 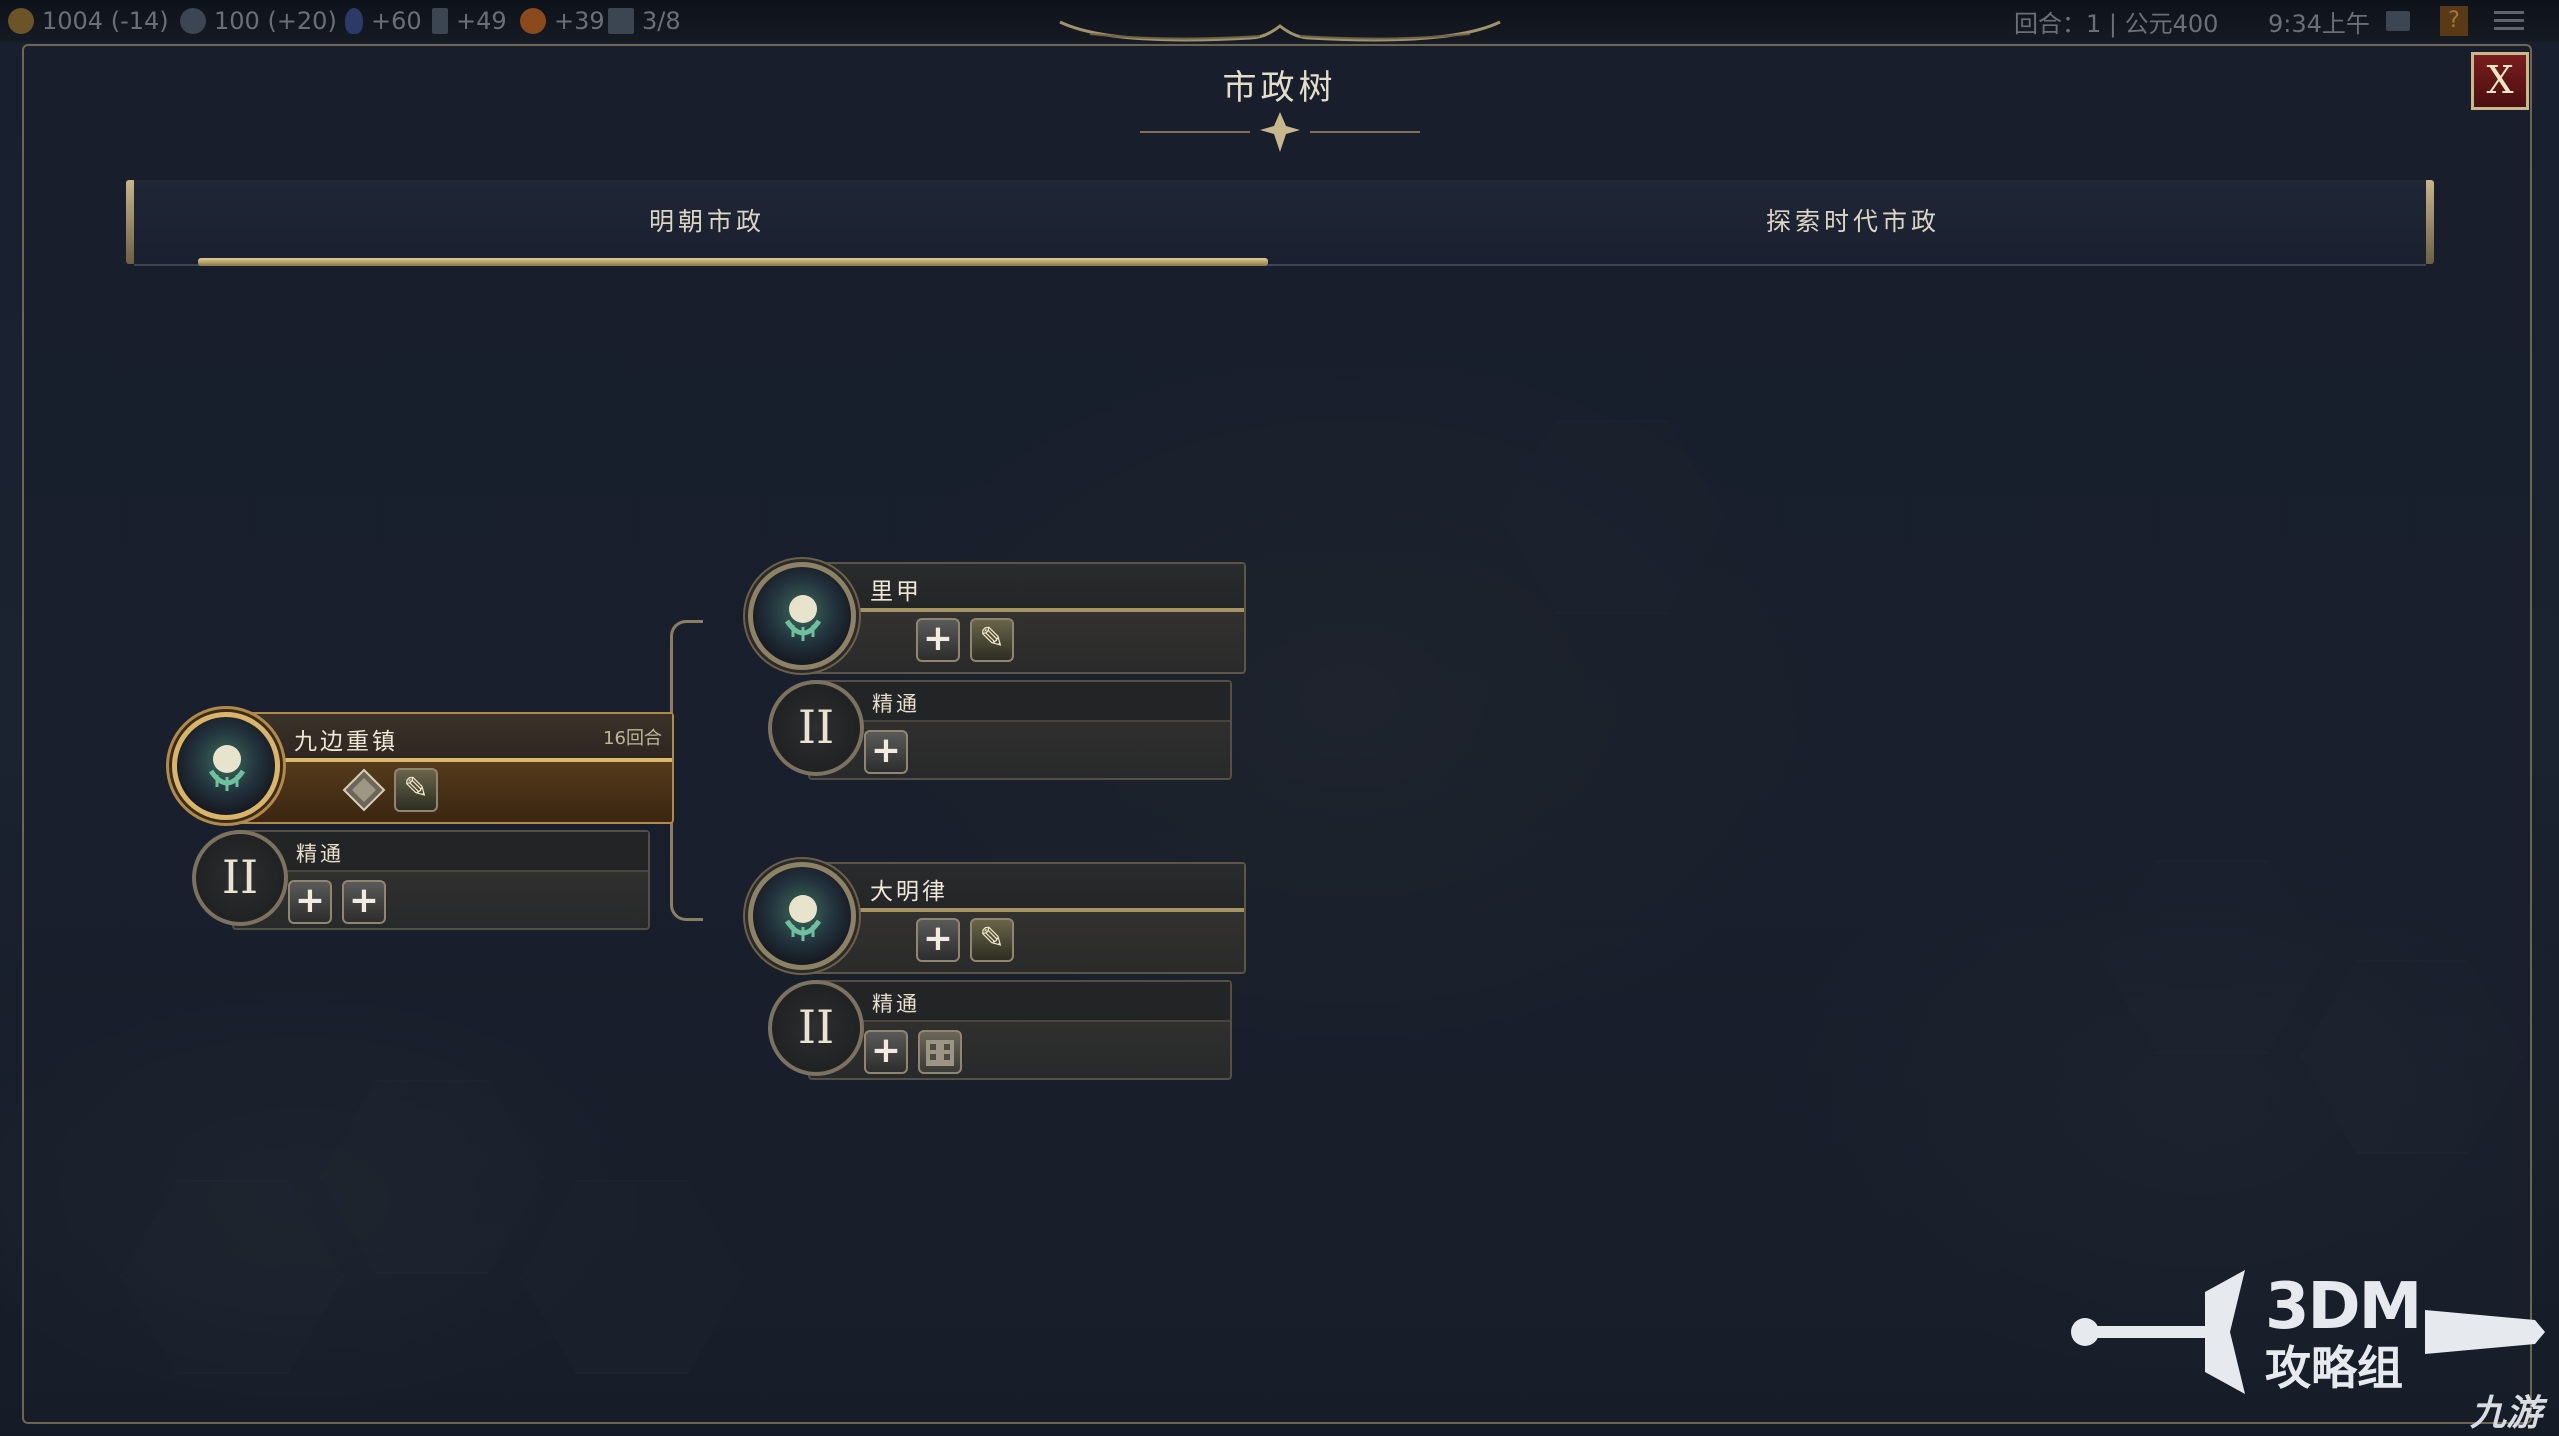 I want to click on civic-name: 里甲, so click(x=896, y=592).